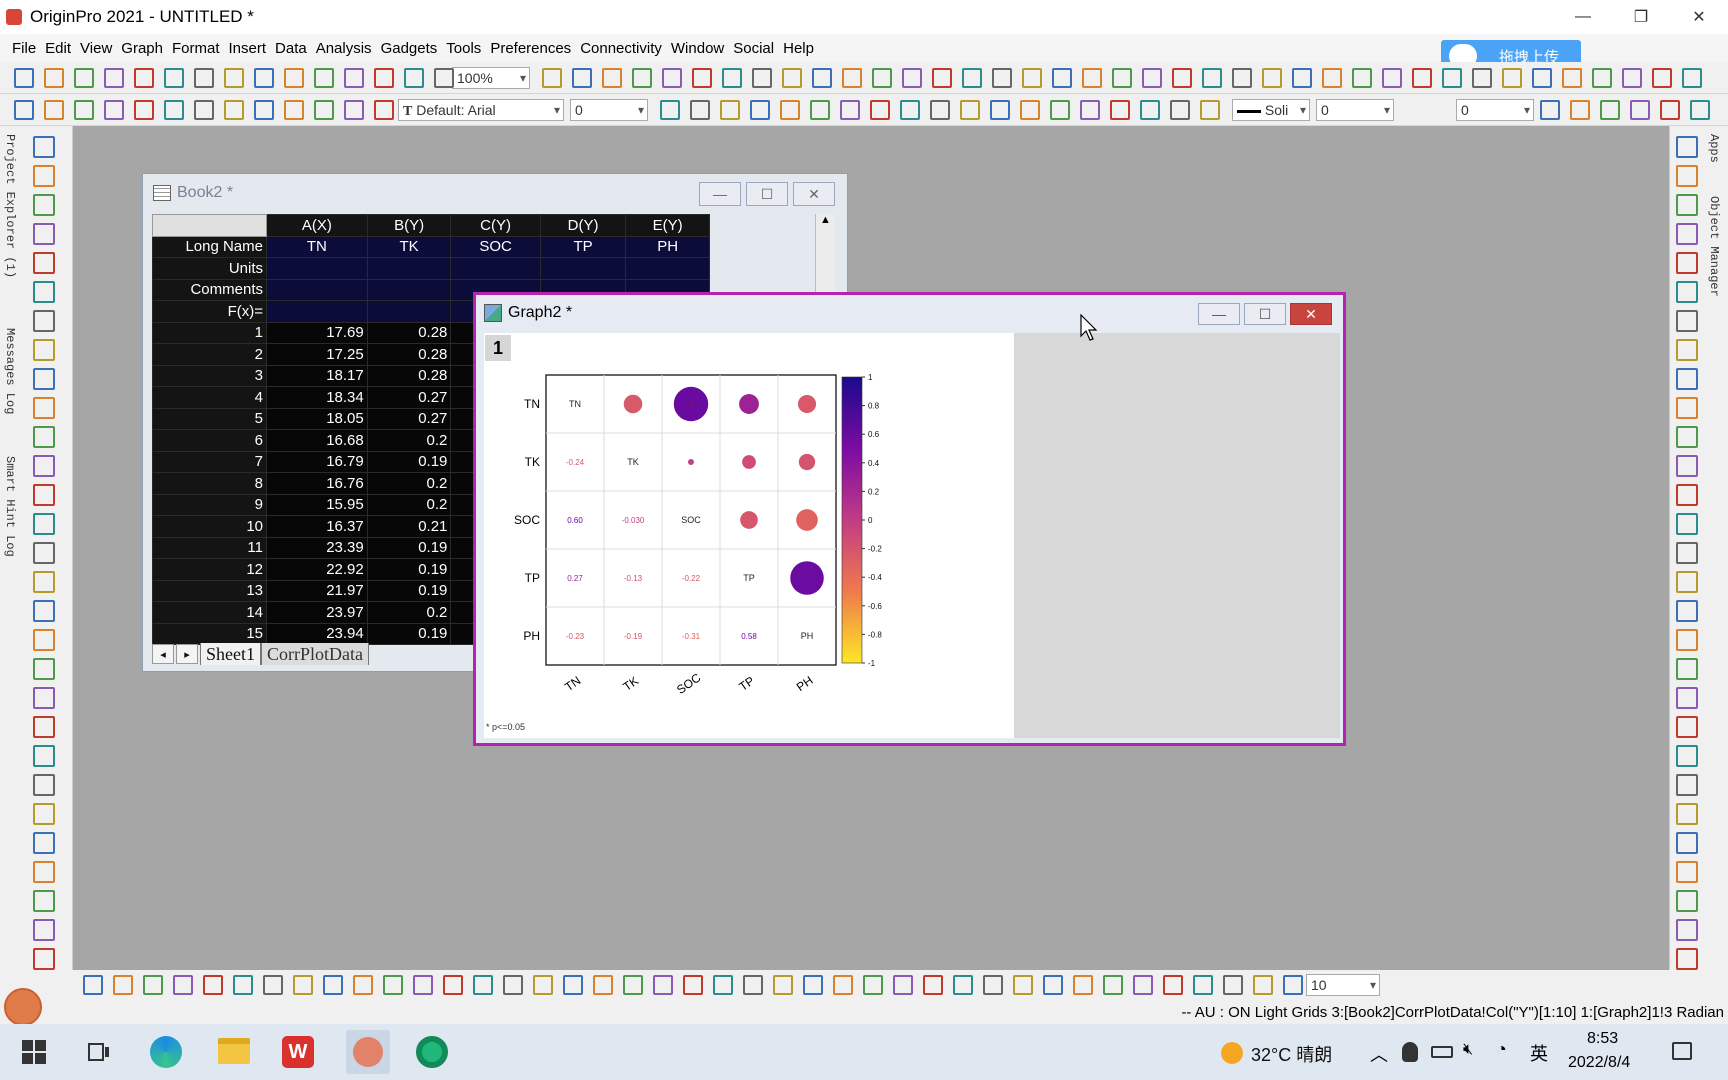 Image resolution: width=1728 pixels, height=1080 pixels. What do you see at coordinates (209, 526) in the screenshot?
I see `row-number: 10` at bounding box center [209, 526].